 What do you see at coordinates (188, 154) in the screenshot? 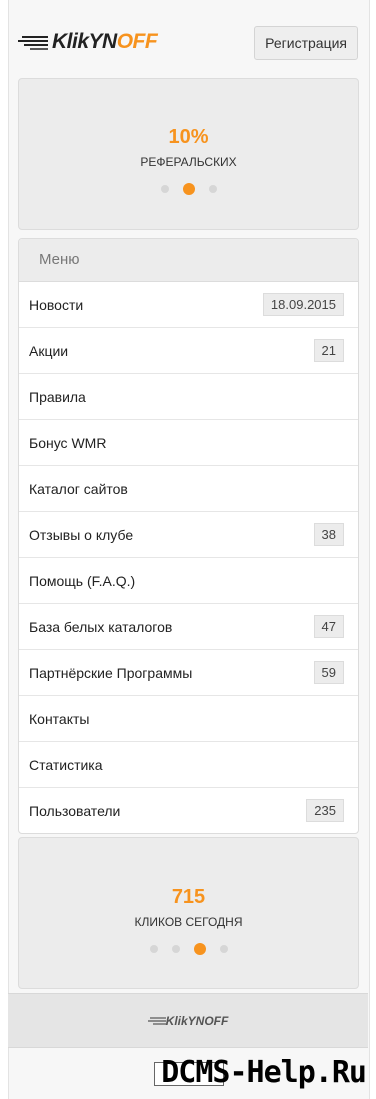
I see `referral-slider: 10% РЕФЕРАЛЬСКИХ` at bounding box center [188, 154].